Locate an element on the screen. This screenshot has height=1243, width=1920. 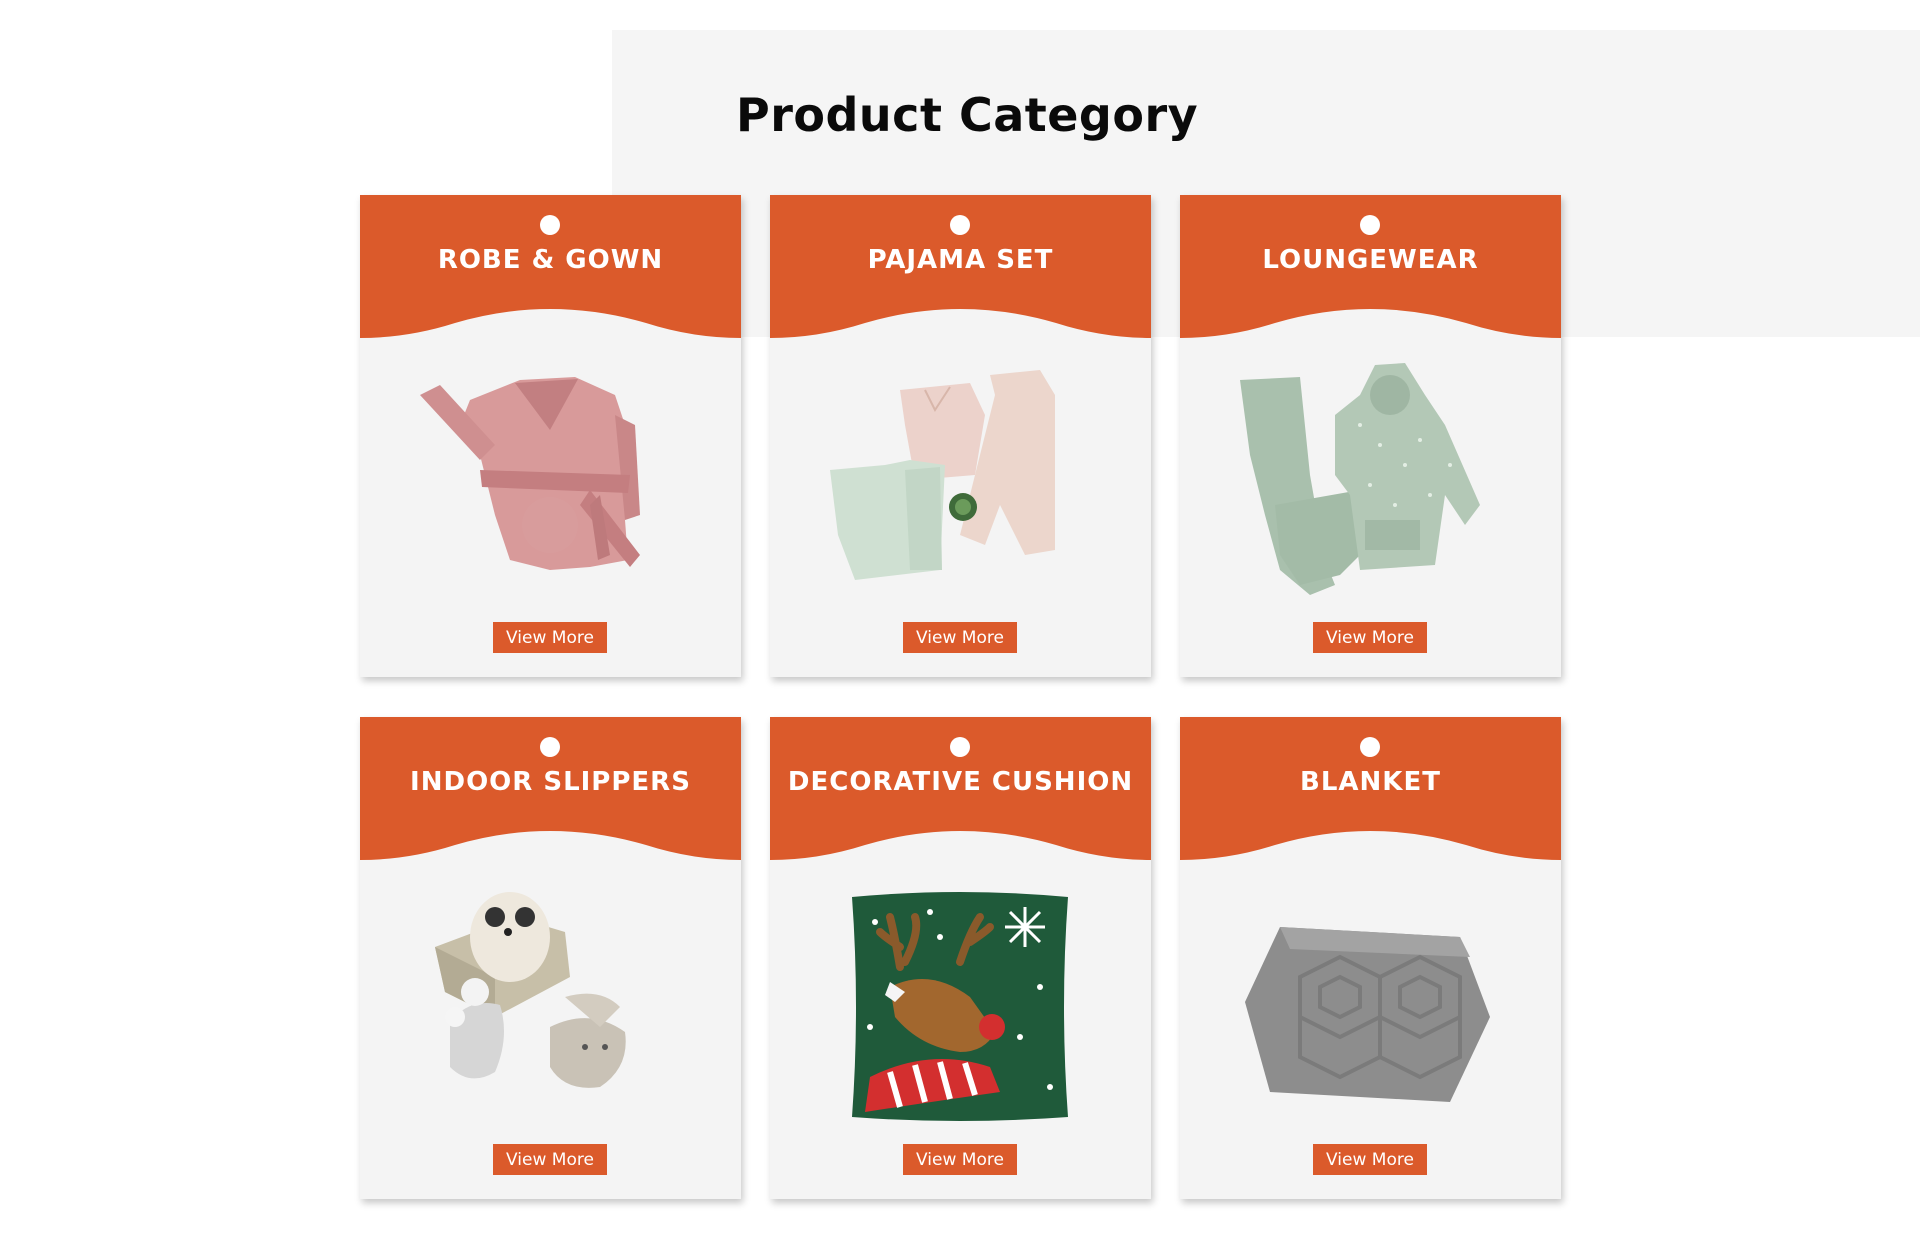
category-card-decorative-cushion: DECORATIVE CUSHION View More is located at coordinates (960, 958).